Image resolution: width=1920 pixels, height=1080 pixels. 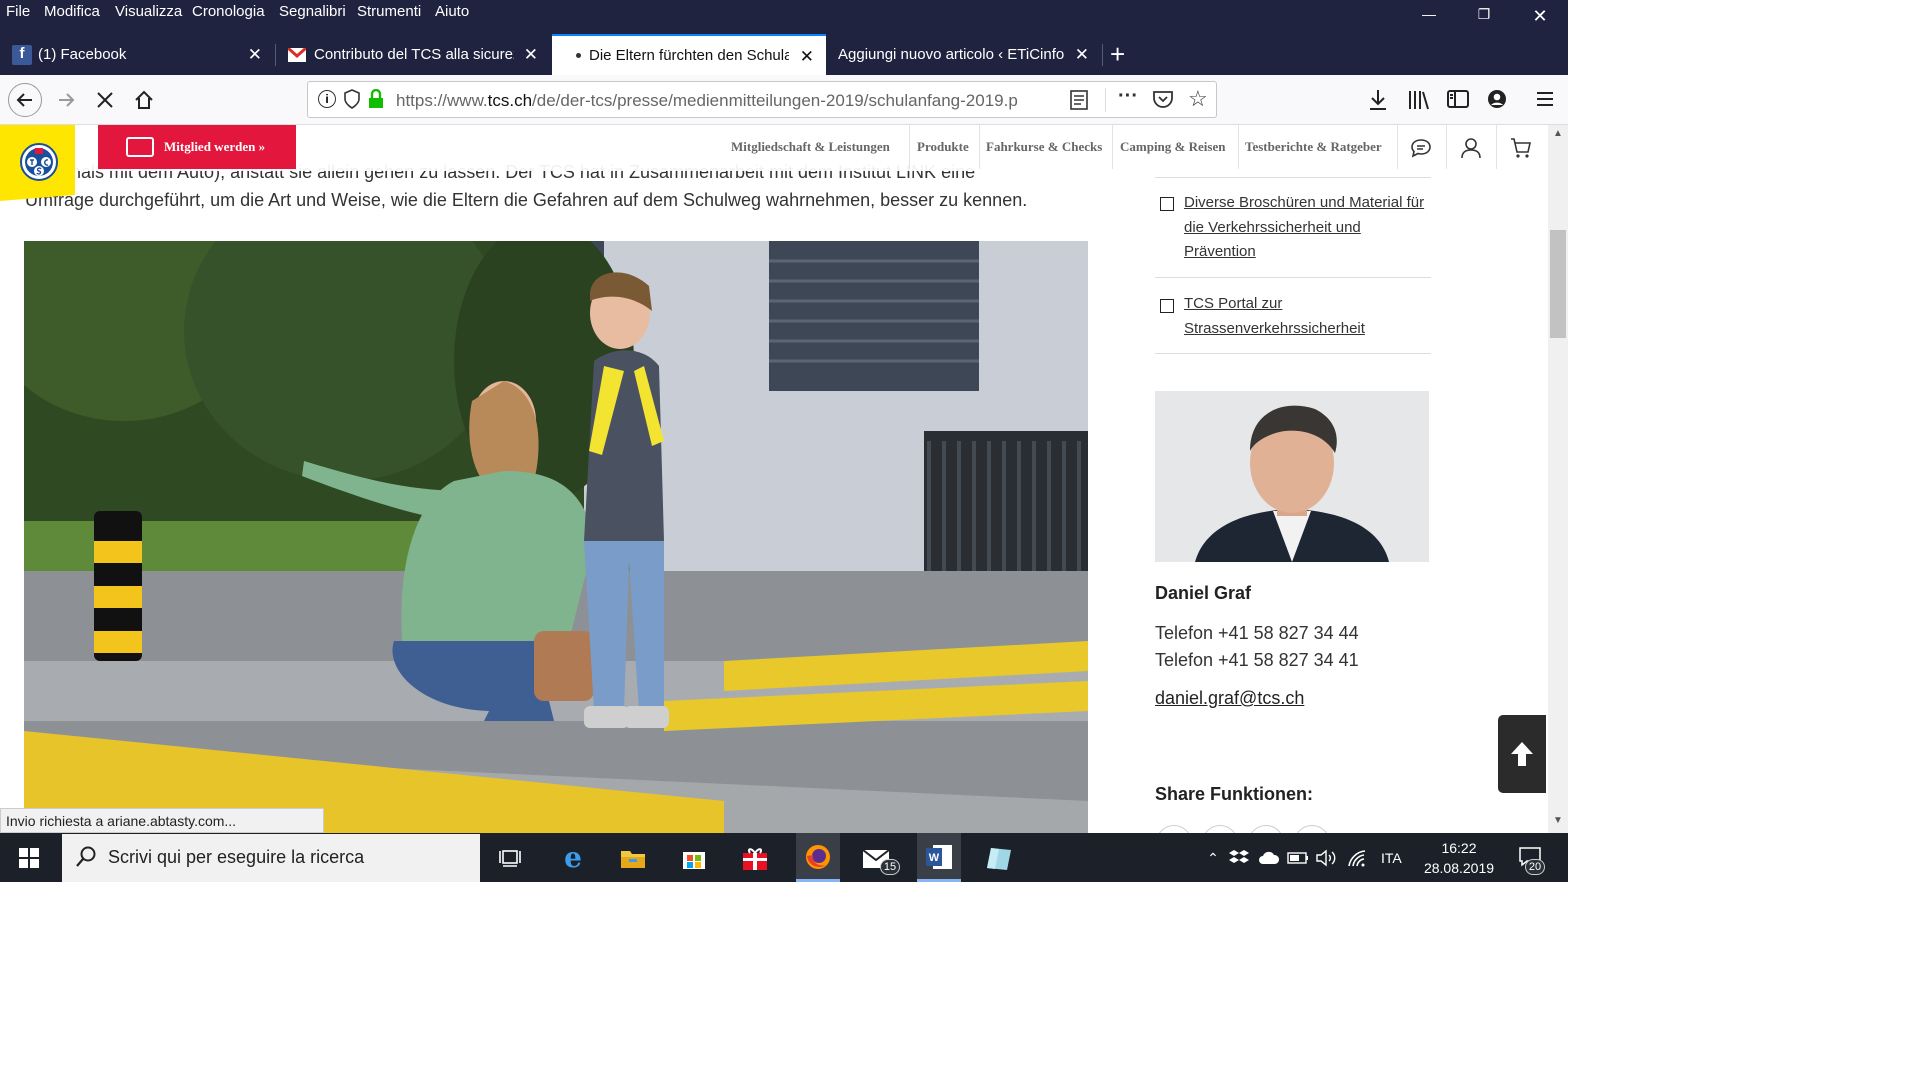 What do you see at coordinates (25, 100) in the screenshot?
I see `back-button` at bounding box center [25, 100].